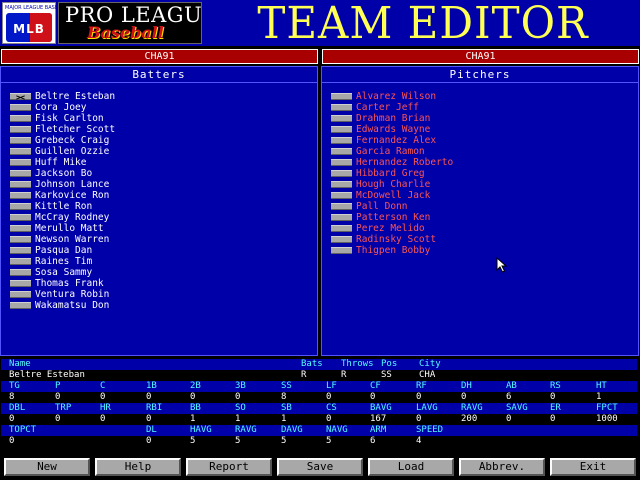 The height and width of the screenshot is (480, 640). I want to click on batter-row: Raines Tim, so click(160, 261).